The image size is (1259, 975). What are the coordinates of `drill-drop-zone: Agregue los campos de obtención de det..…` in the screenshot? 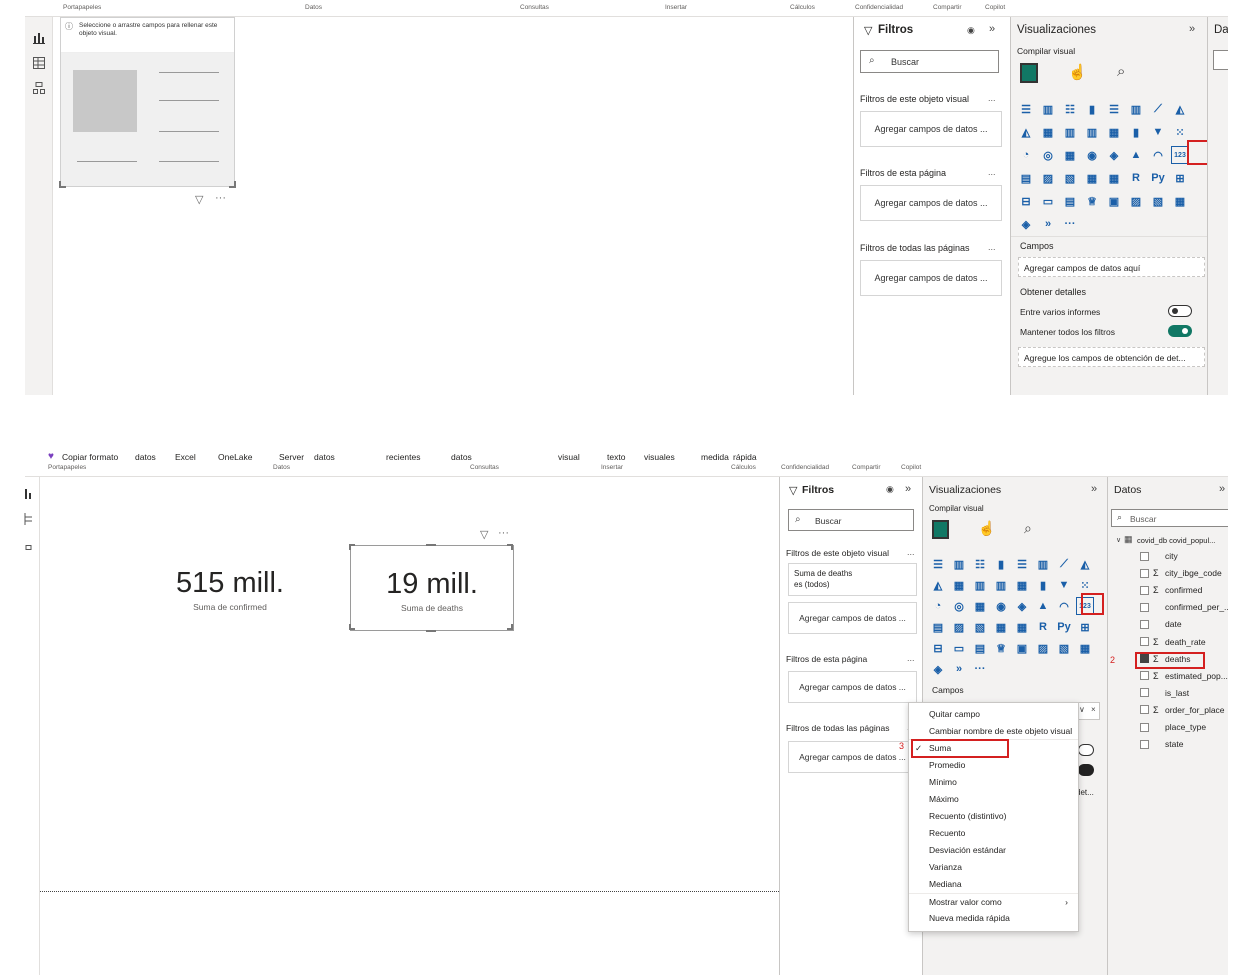 It's located at (1111, 357).